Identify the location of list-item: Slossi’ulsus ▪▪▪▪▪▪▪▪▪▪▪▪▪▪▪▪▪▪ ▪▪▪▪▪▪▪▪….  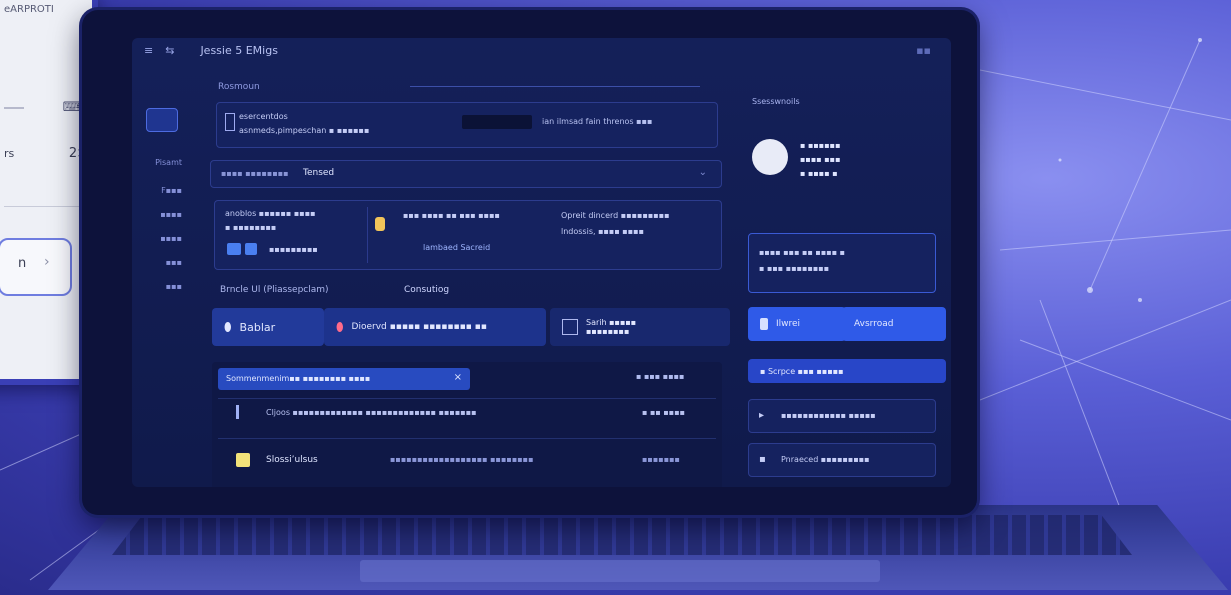
(467, 458).